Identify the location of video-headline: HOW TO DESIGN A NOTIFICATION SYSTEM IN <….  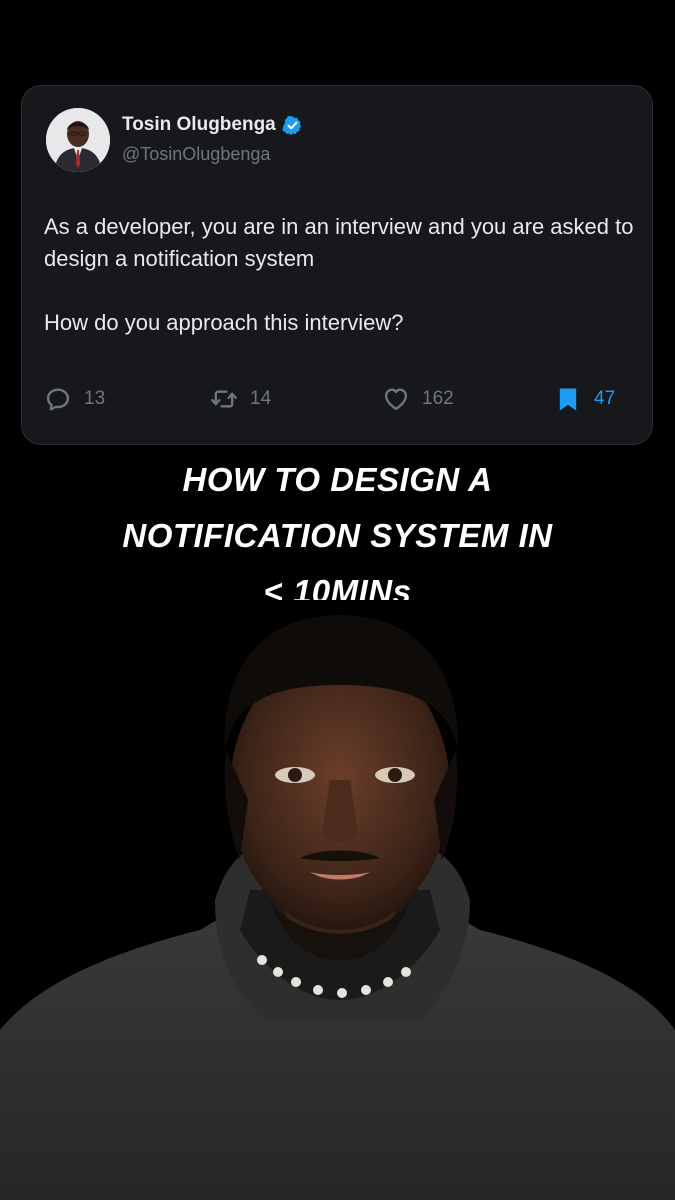
(337, 536).